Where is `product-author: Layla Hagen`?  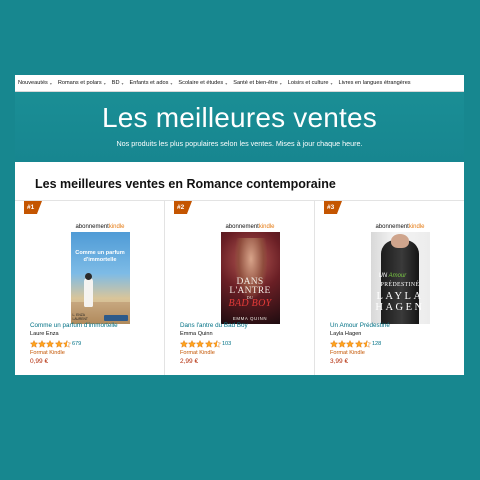 product-author: Layla Hagen is located at coordinates (346, 334).